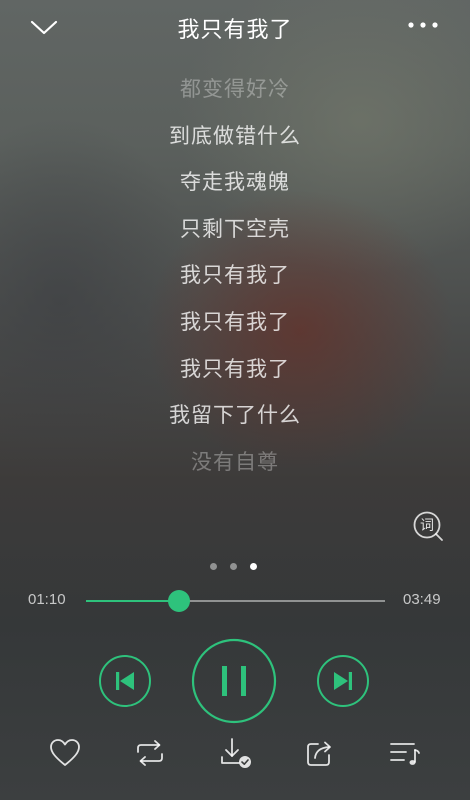  I want to click on download-icon, so click(235, 753).